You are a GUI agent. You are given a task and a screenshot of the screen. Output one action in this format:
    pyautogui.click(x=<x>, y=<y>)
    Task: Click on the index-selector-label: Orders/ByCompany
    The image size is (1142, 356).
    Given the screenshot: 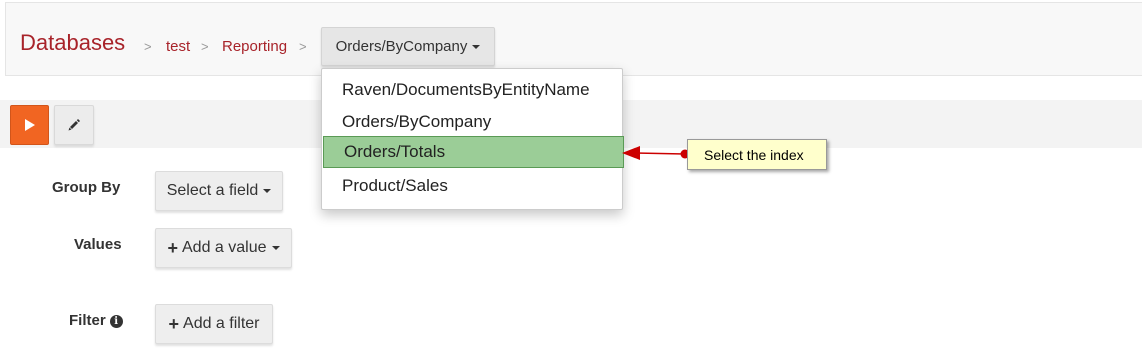 What is the action you would take?
    pyautogui.click(x=401, y=46)
    